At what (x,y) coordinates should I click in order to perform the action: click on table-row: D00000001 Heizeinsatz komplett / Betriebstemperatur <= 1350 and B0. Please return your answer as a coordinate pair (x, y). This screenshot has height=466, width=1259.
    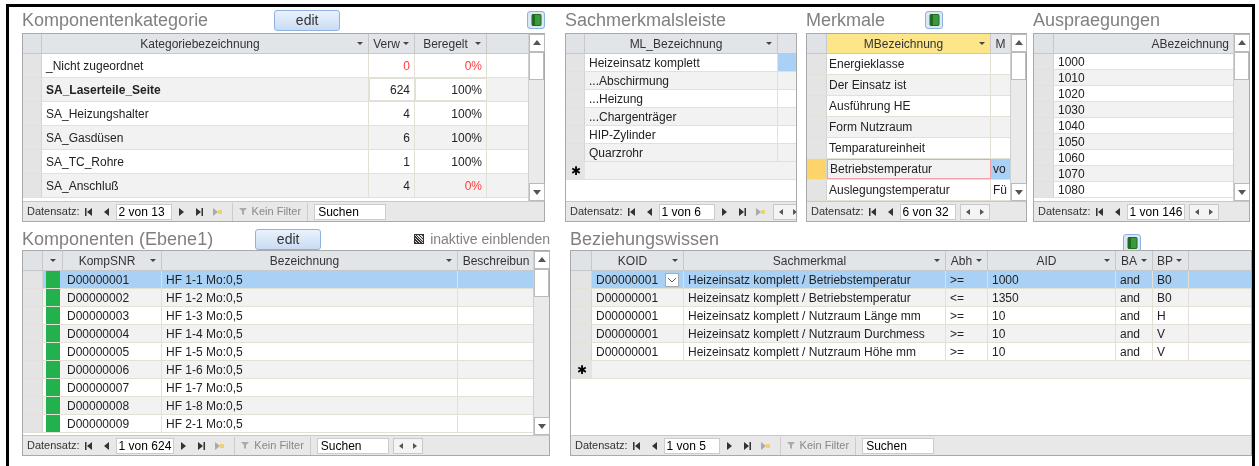
    Looking at the image, I should click on (911, 298).